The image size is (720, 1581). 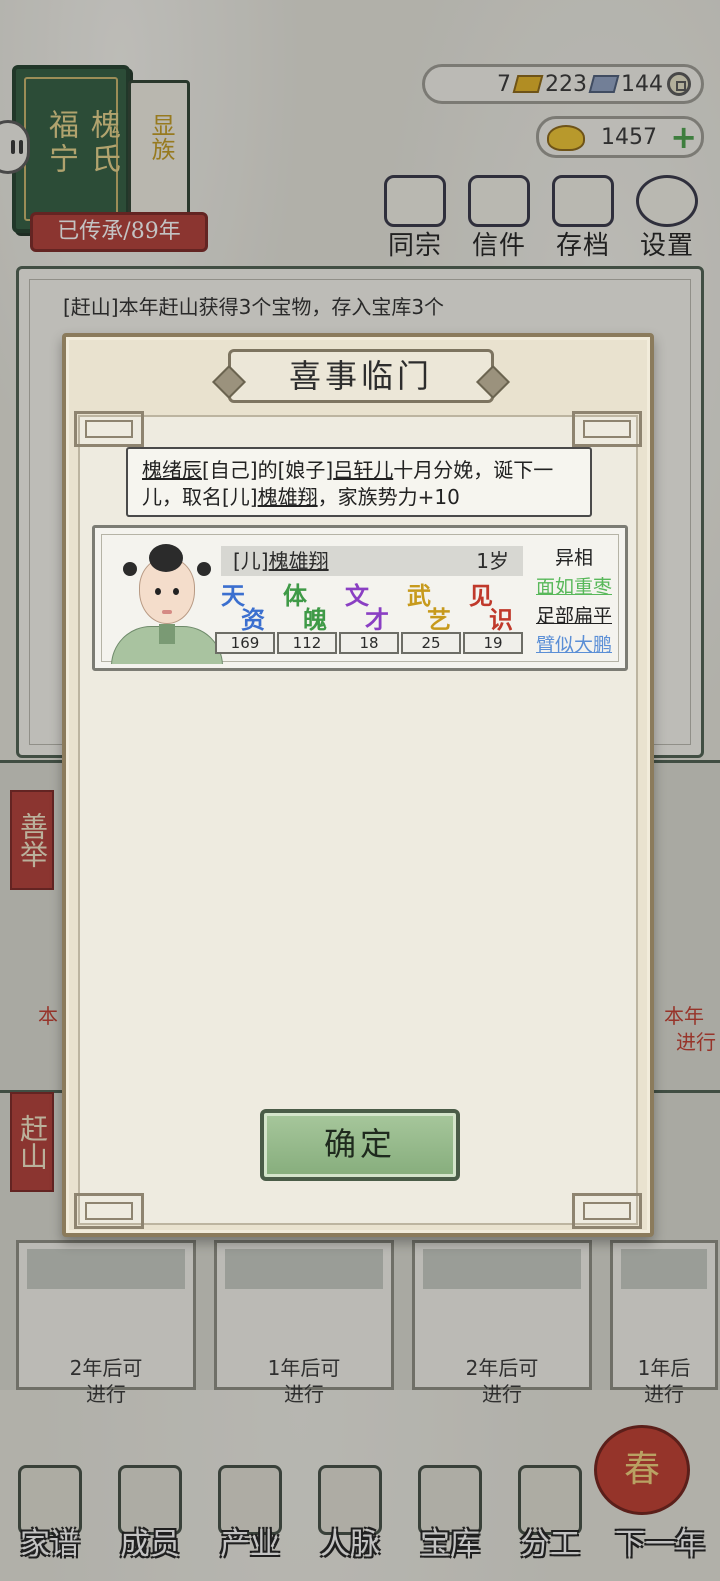 I want to click on stat-name-char: 资, so click(x=253, y=619).